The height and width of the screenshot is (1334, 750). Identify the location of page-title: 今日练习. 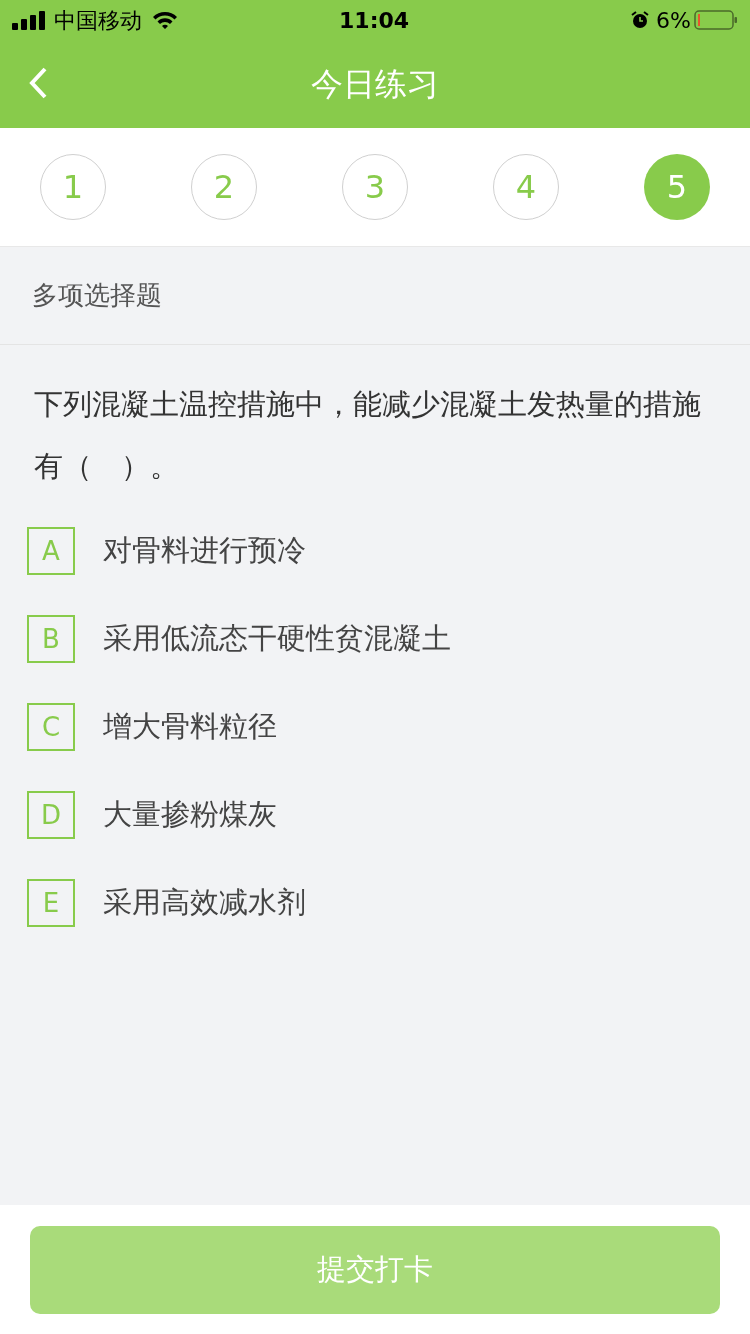
(375, 84).